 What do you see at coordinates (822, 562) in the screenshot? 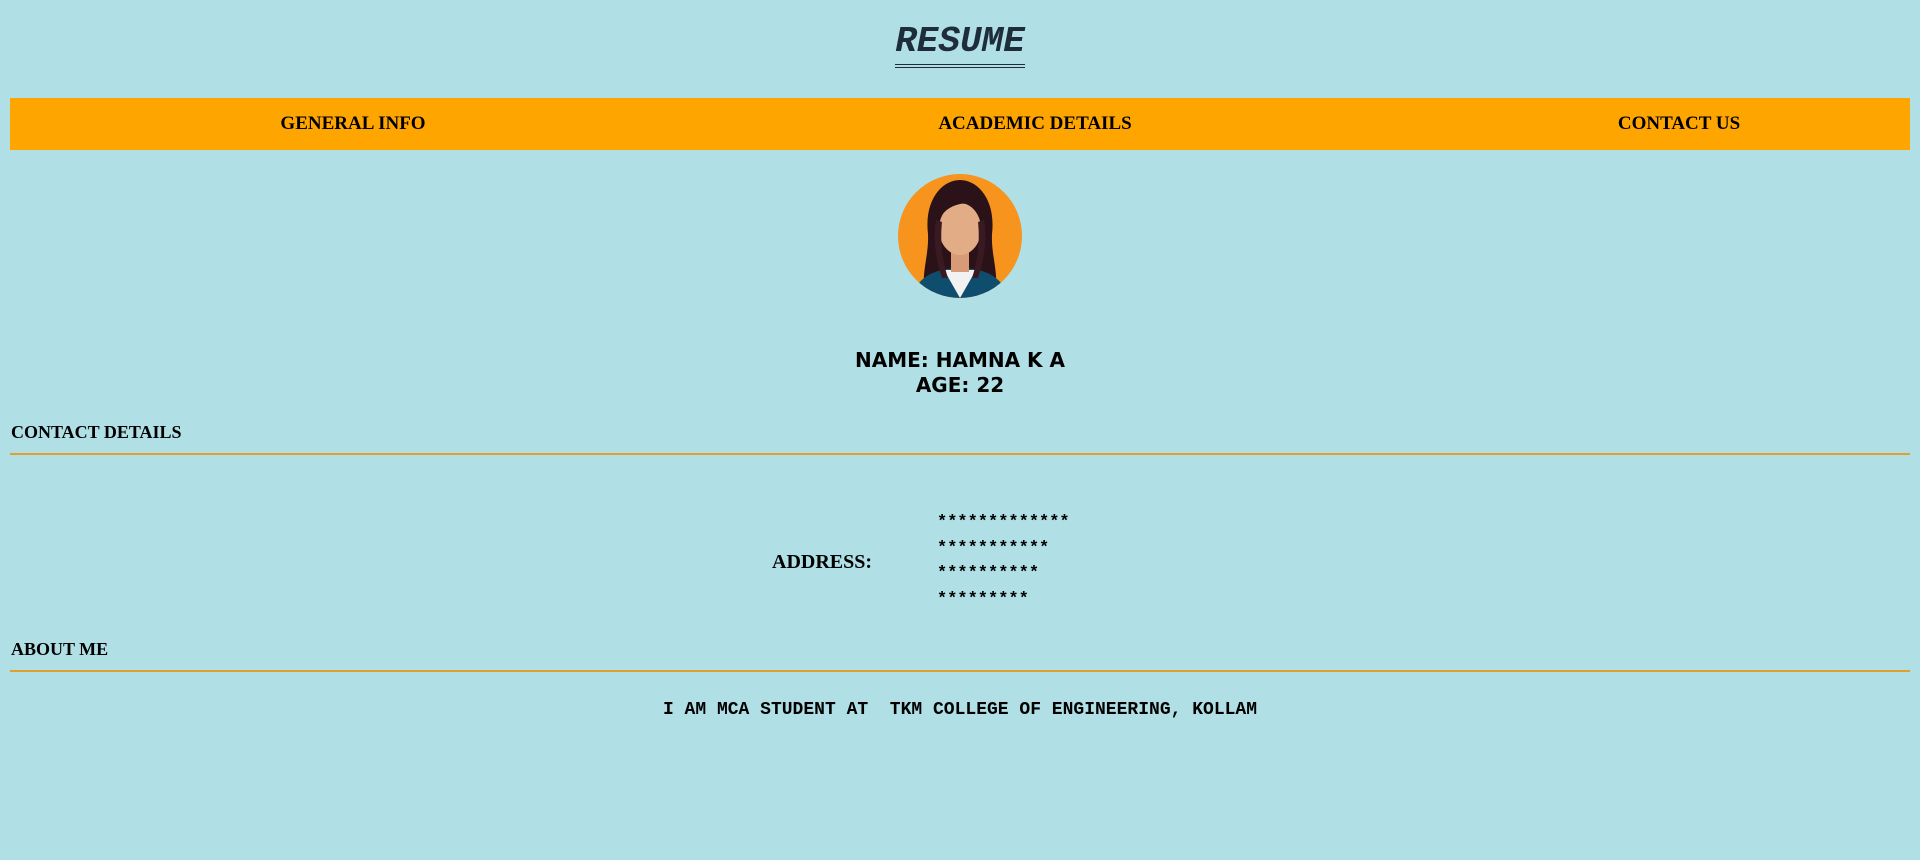
I see `address-label: ADDRESS:` at bounding box center [822, 562].